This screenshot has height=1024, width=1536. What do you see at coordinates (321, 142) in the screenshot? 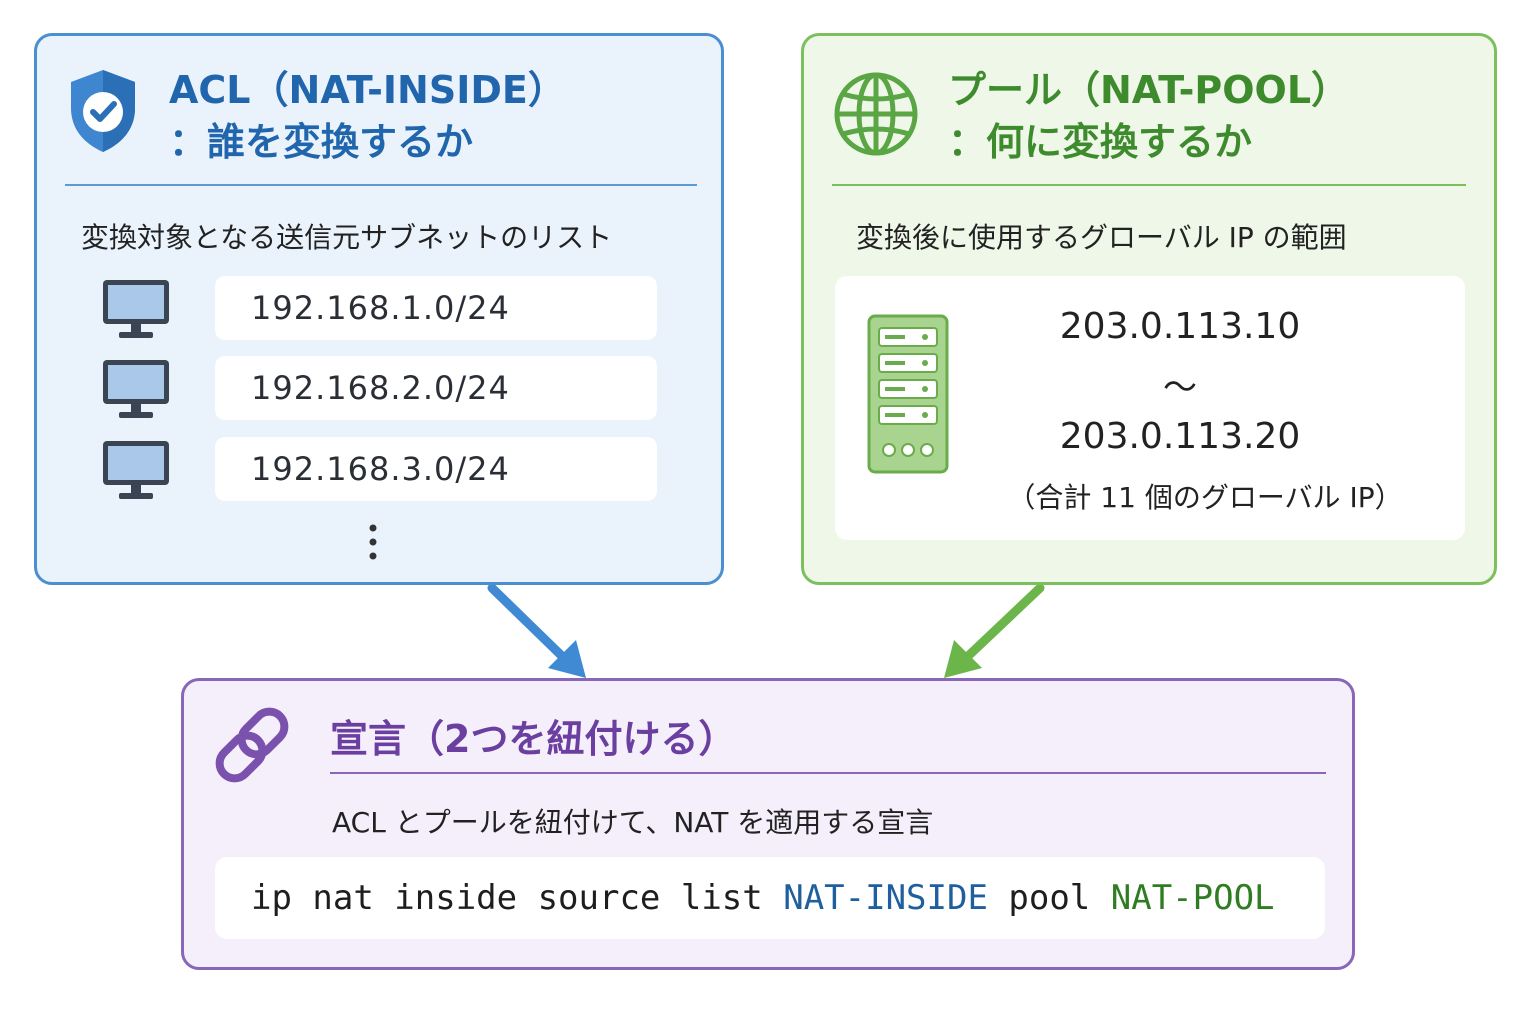
I see `acl-title-line2: ：誰を変換するか` at bounding box center [321, 142].